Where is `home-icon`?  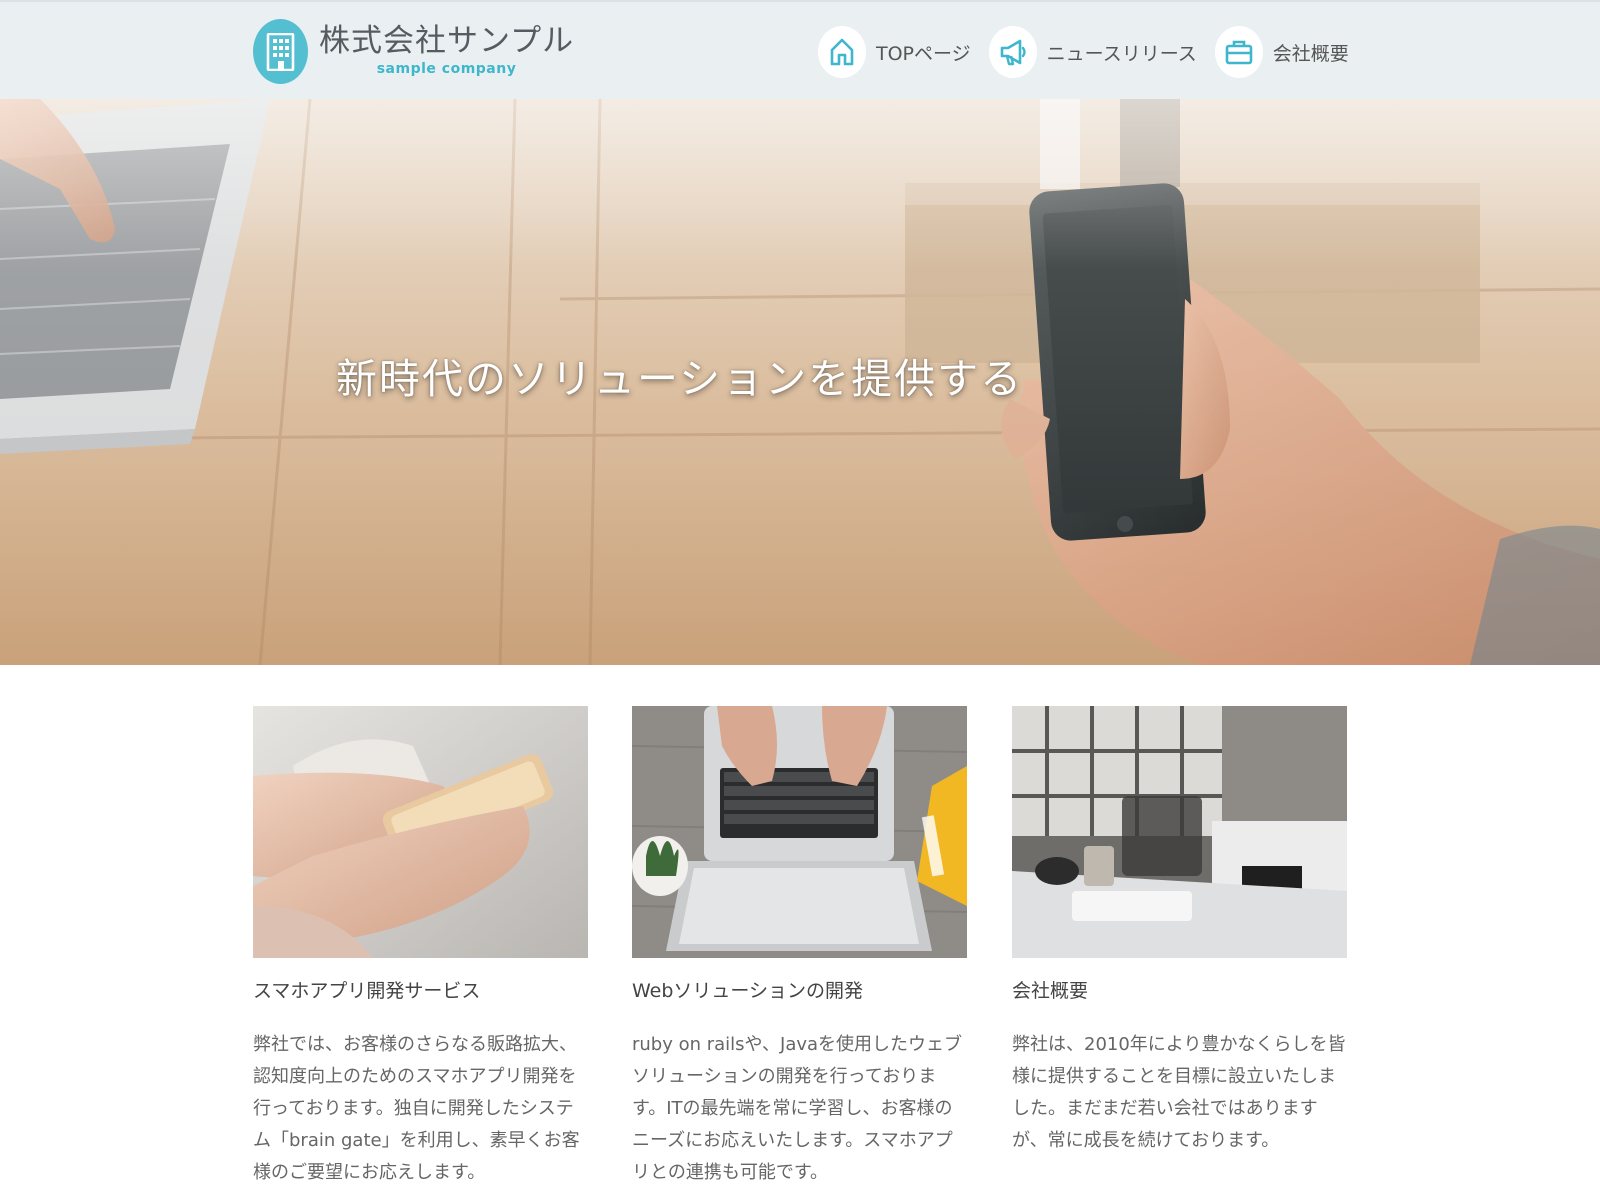 home-icon is located at coordinates (842, 52).